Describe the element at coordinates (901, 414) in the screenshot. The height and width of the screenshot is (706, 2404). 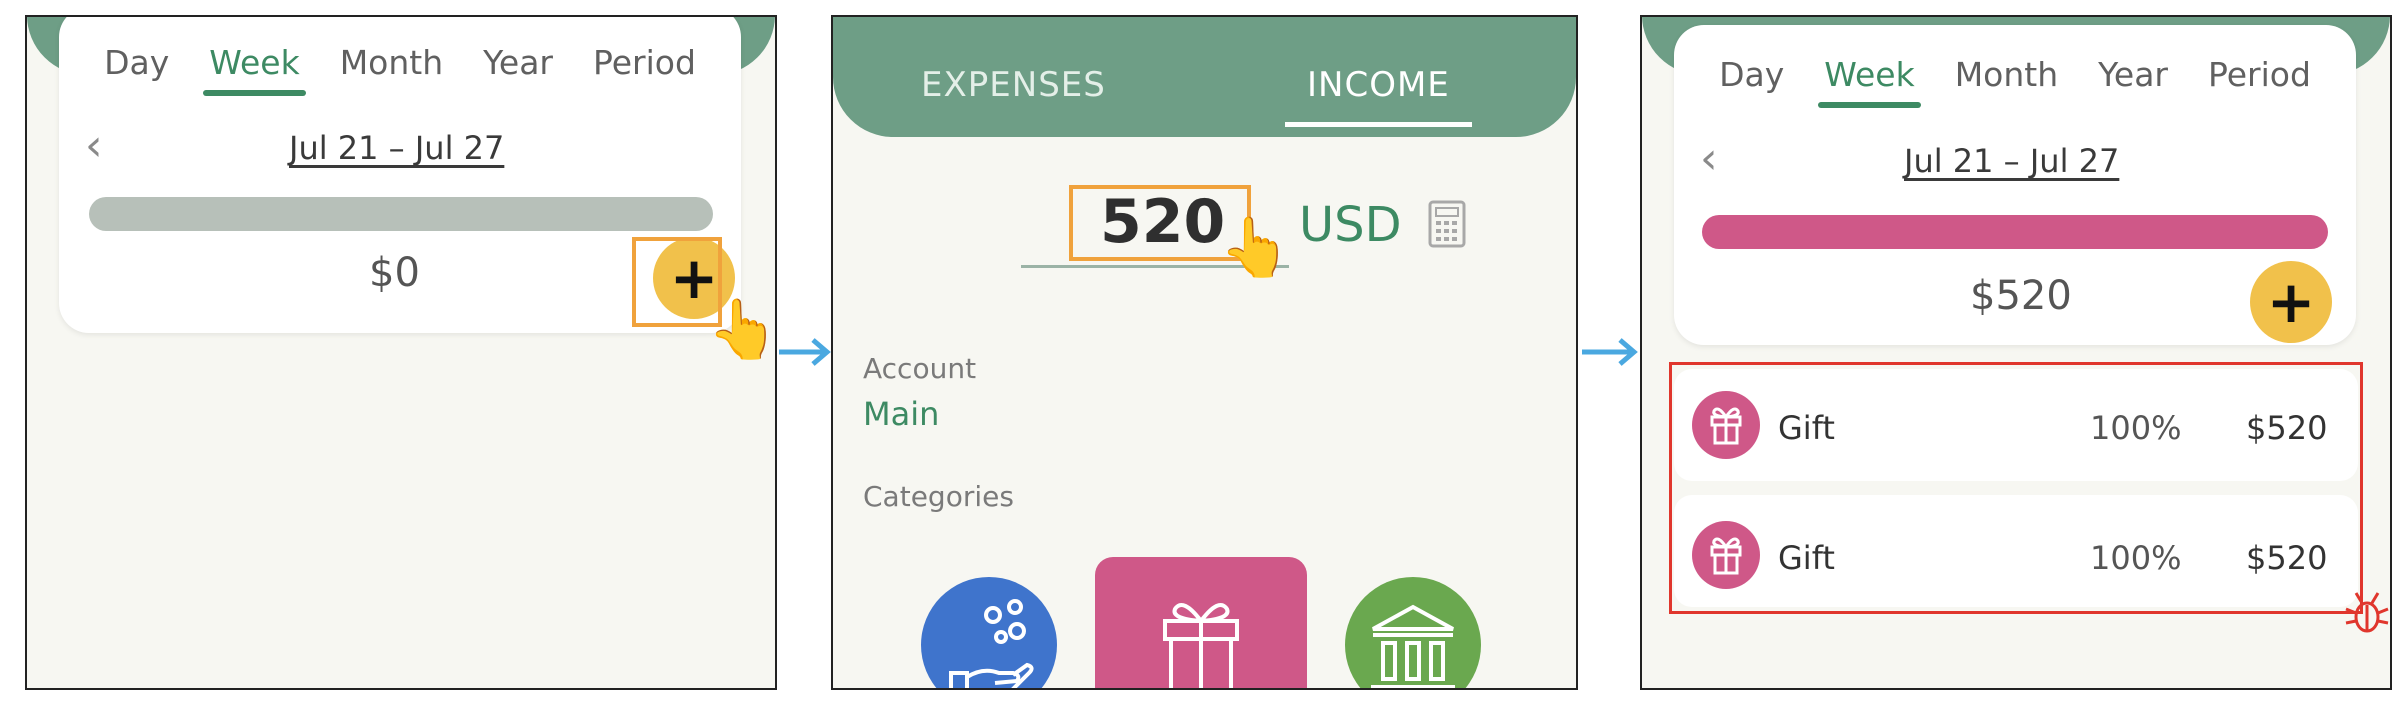
I see `account-value: Main` at that location.